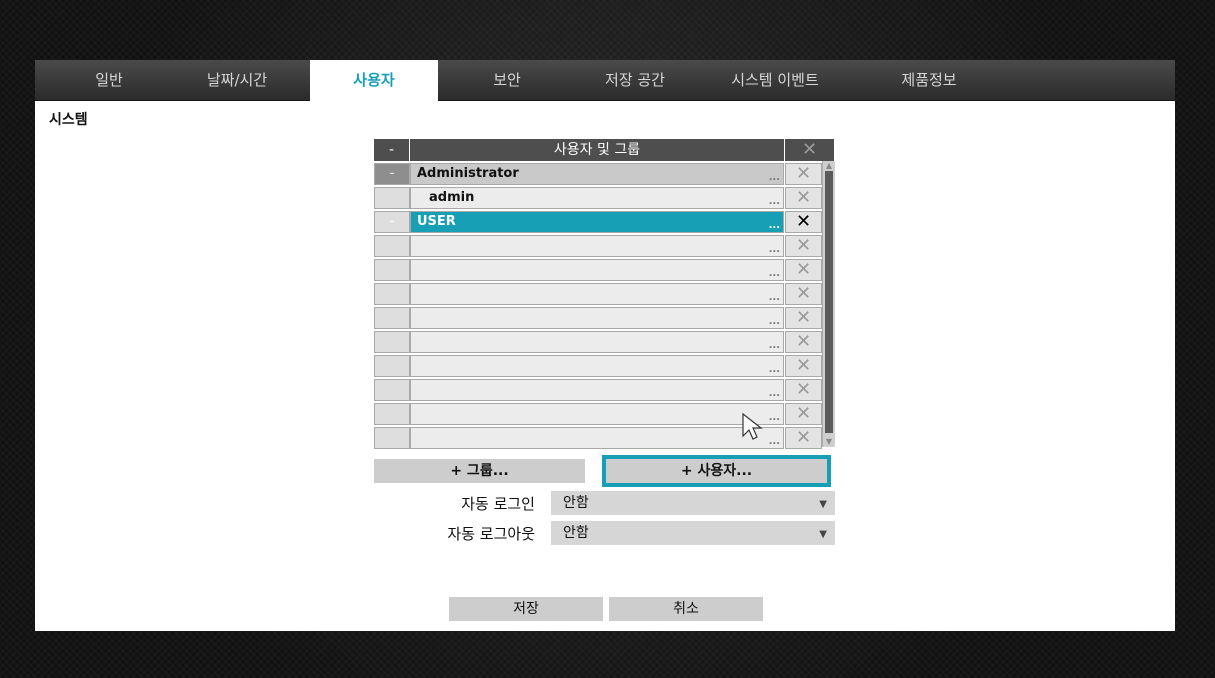 The image size is (1215, 678). What do you see at coordinates (491, 534) in the screenshot?
I see `auto-logout-label: 자동 로그아웃` at bounding box center [491, 534].